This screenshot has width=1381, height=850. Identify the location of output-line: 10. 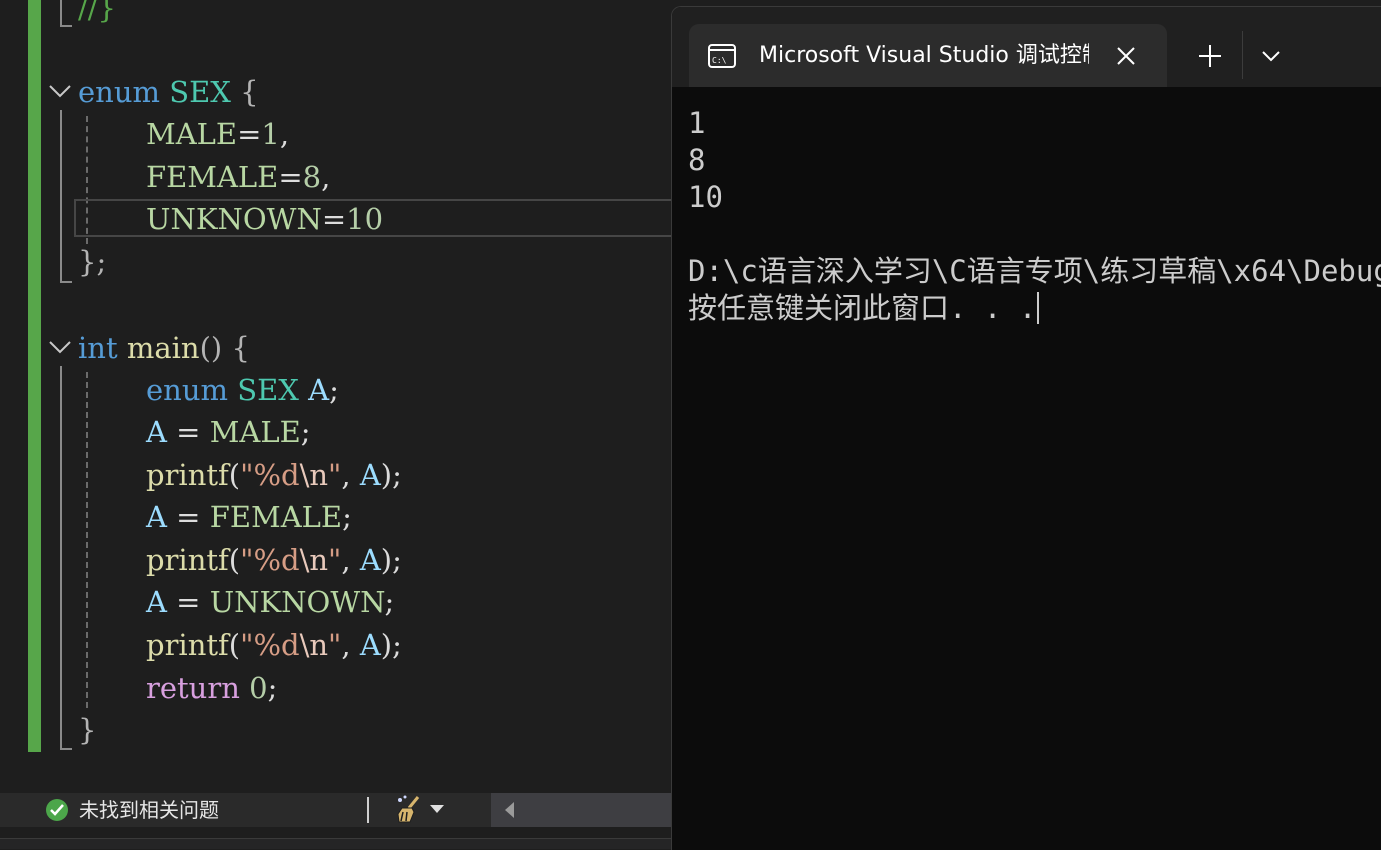
(705, 197).